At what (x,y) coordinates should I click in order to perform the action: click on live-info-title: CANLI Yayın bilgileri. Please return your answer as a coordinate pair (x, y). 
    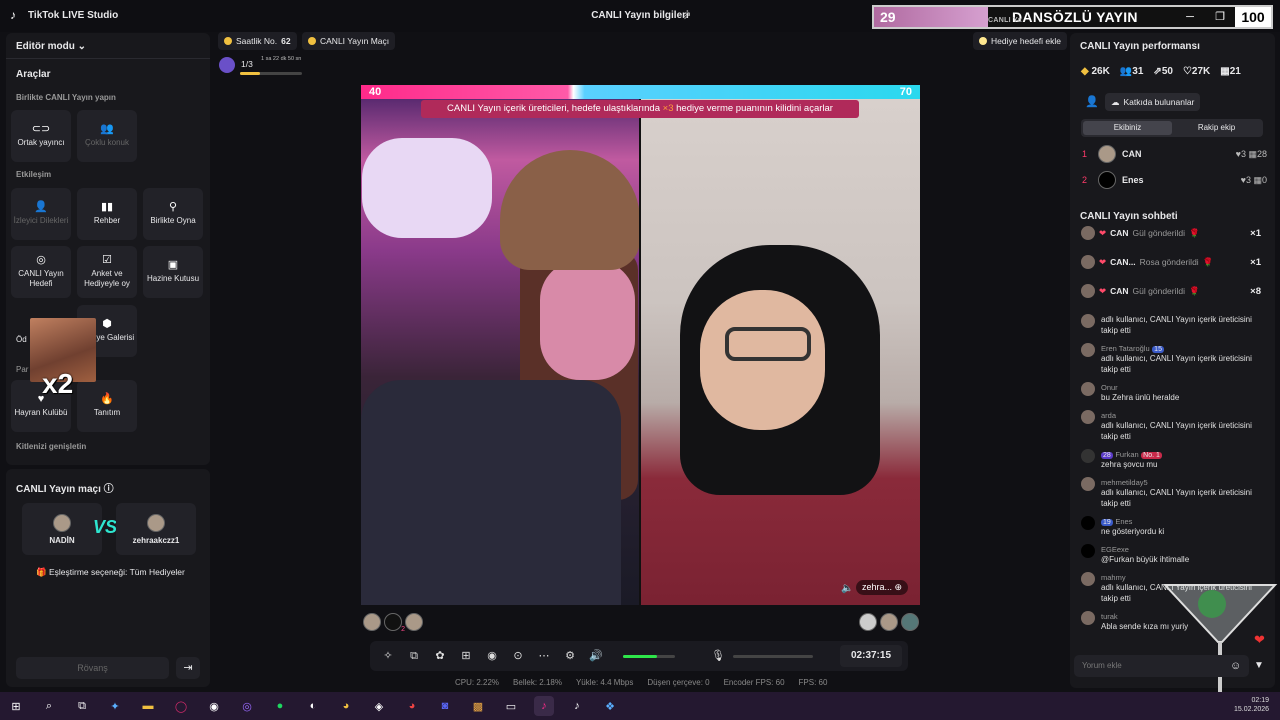
    Looking at the image, I should click on (640, 15).